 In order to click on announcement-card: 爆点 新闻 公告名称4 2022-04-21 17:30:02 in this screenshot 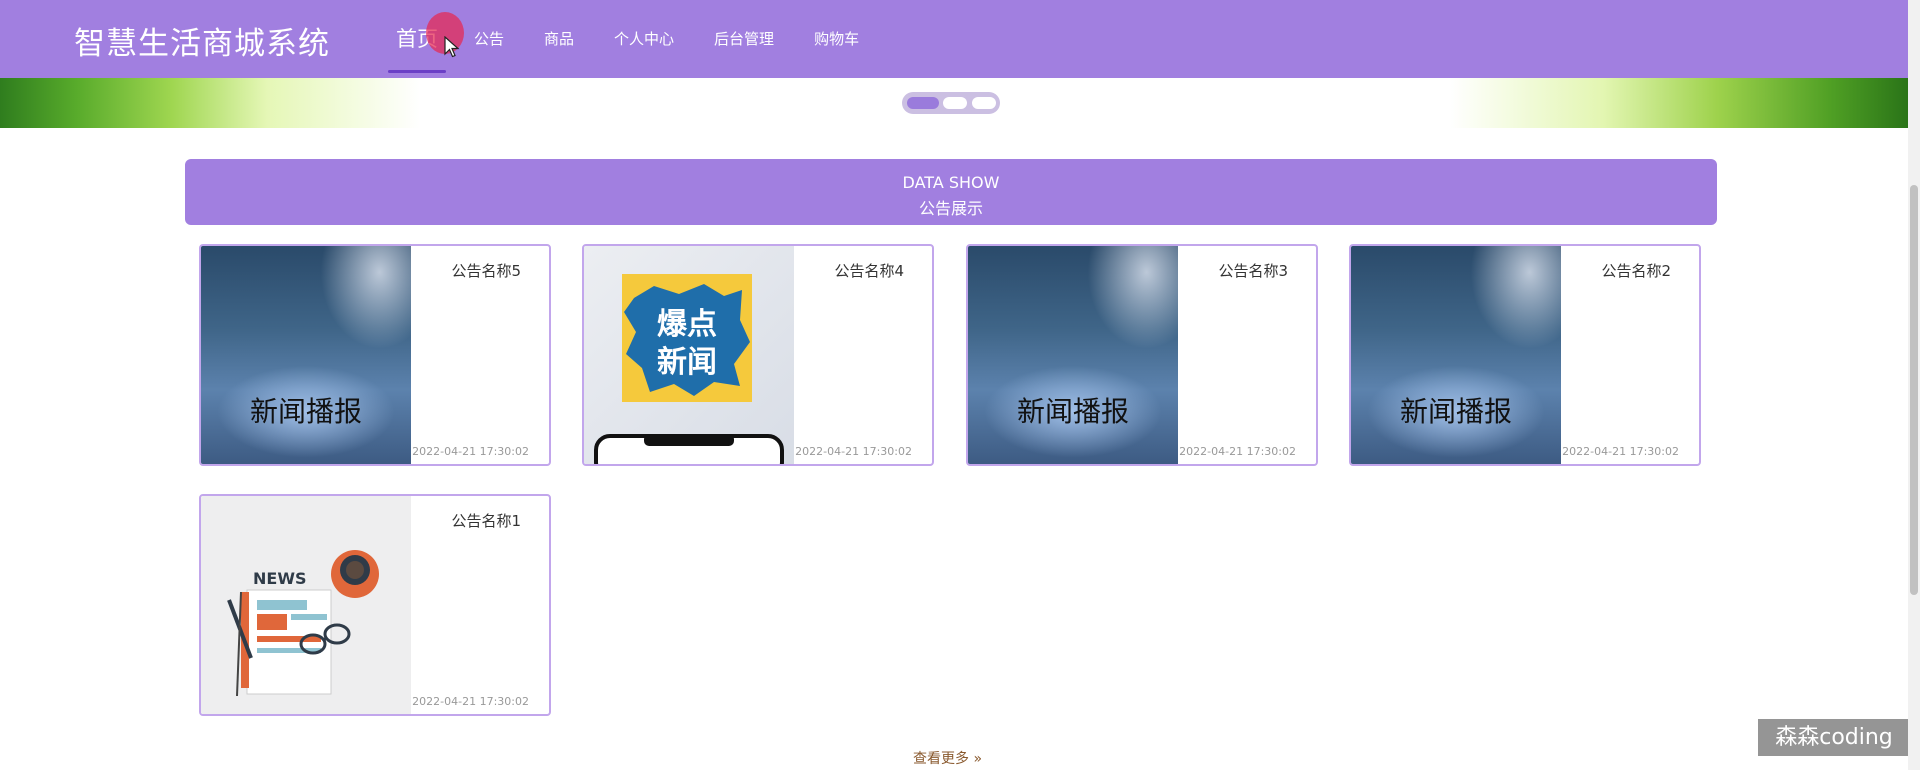, I will do `click(758, 355)`.